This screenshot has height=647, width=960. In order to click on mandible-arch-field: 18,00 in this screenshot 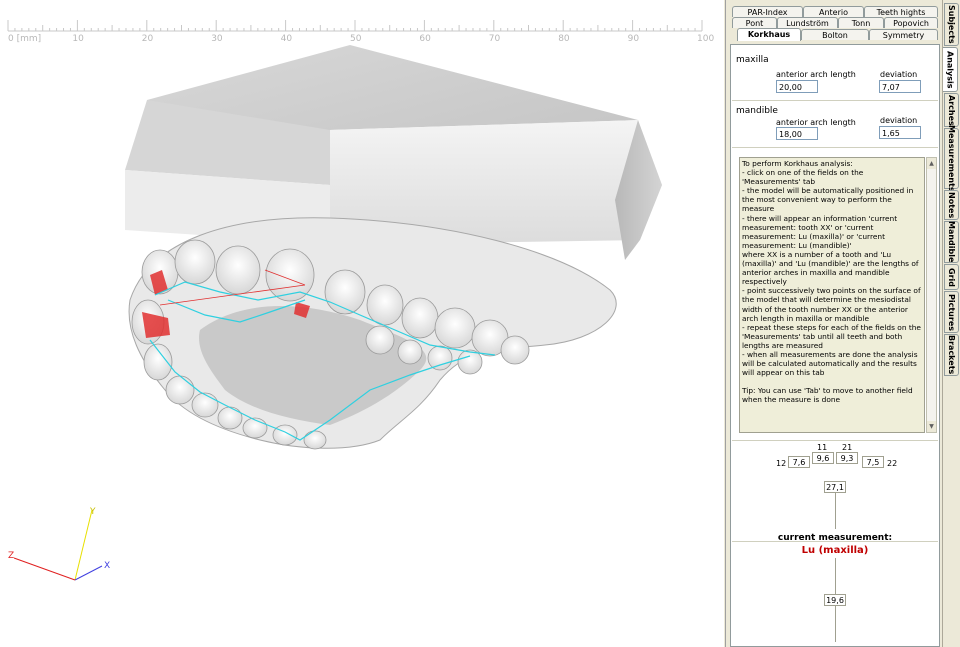, I will do `click(797, 133)`.